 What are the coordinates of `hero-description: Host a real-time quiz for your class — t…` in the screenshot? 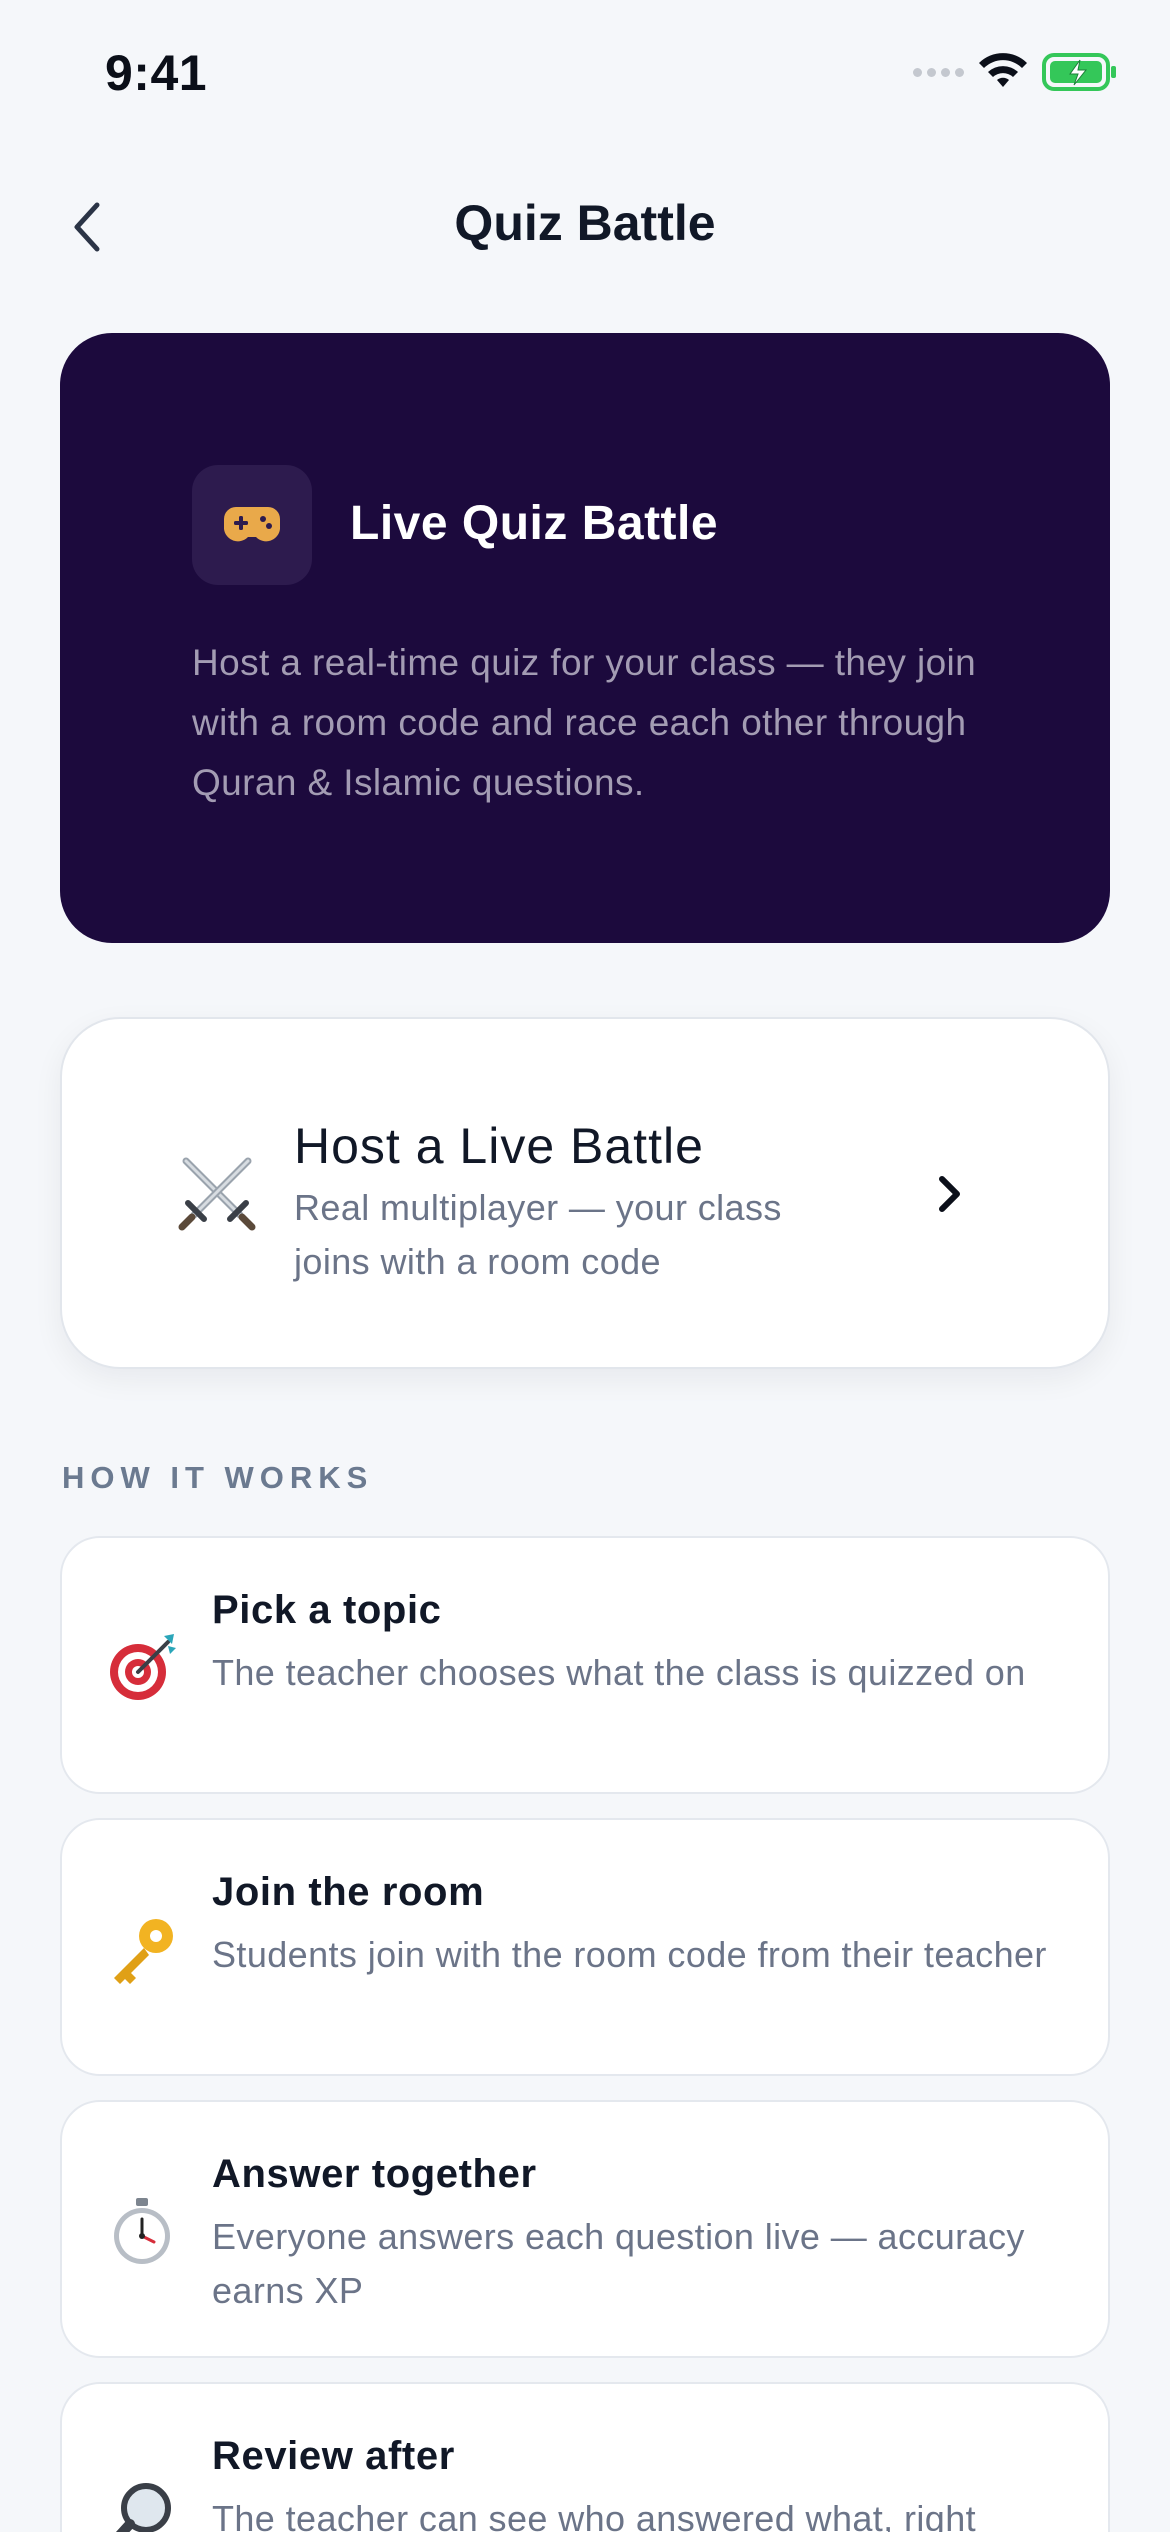 It's located at (584, 722).